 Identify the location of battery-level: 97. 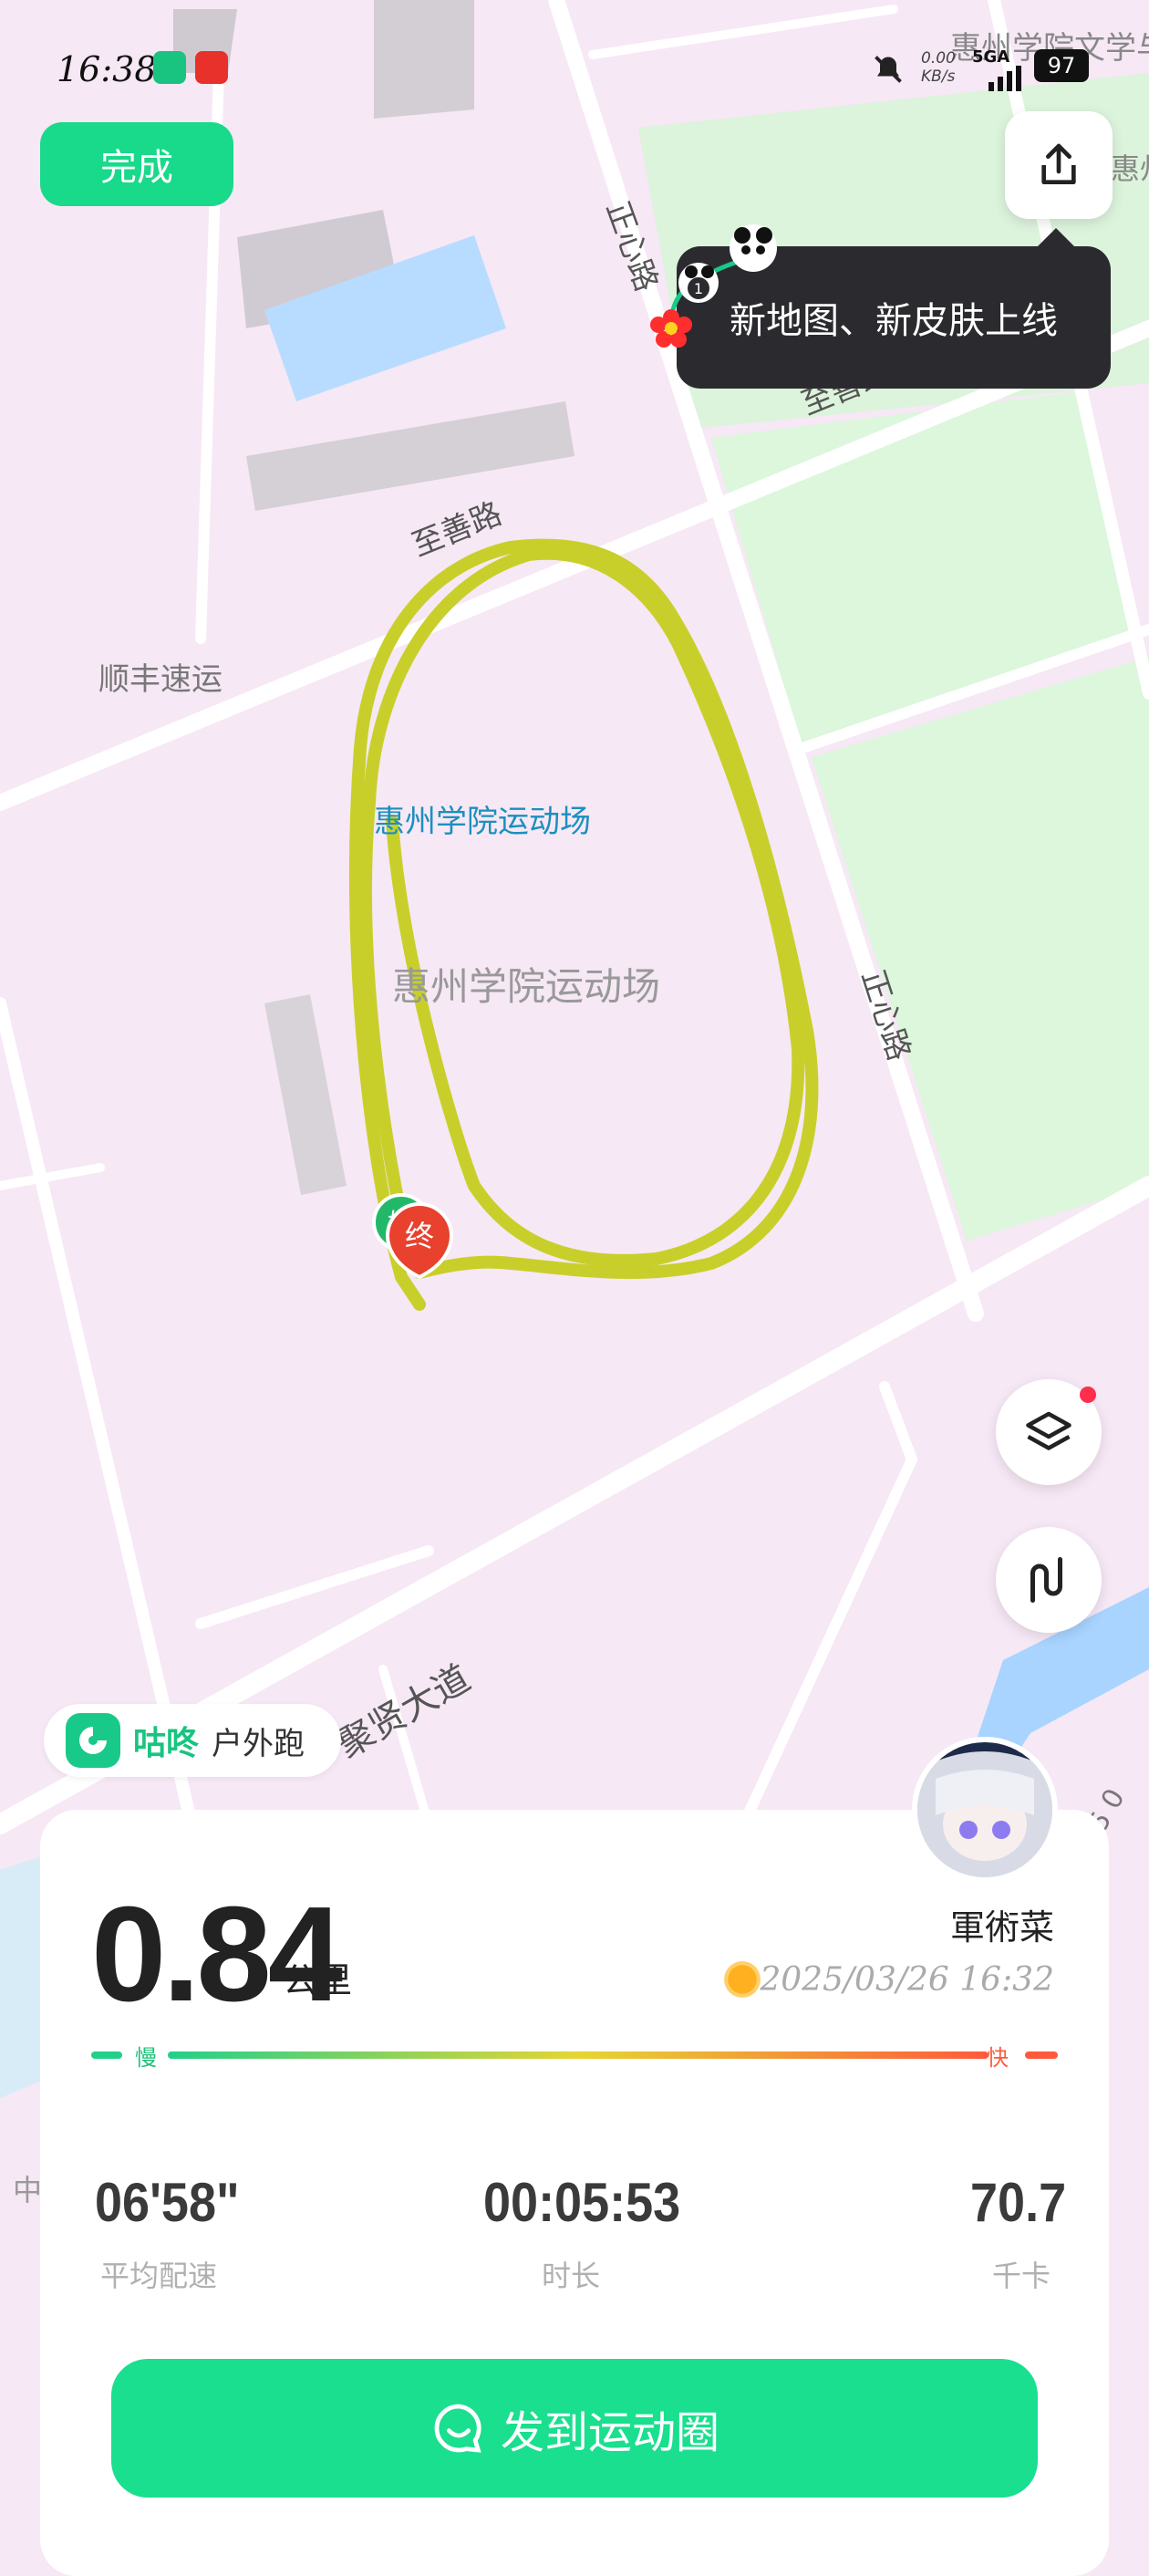
(1061, 65).